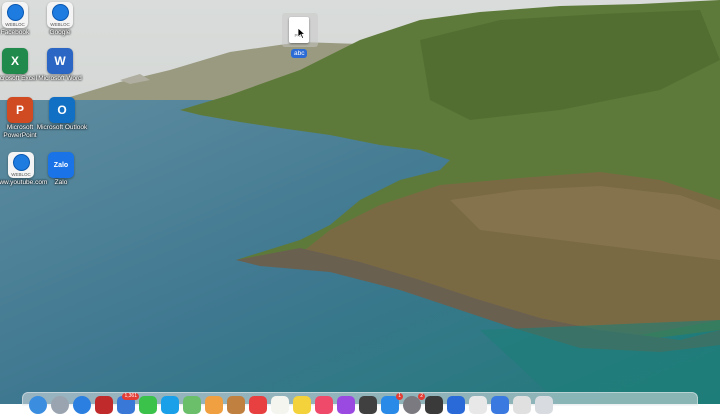  I want to click on dock-item-settings: 2, so click(414, 403).